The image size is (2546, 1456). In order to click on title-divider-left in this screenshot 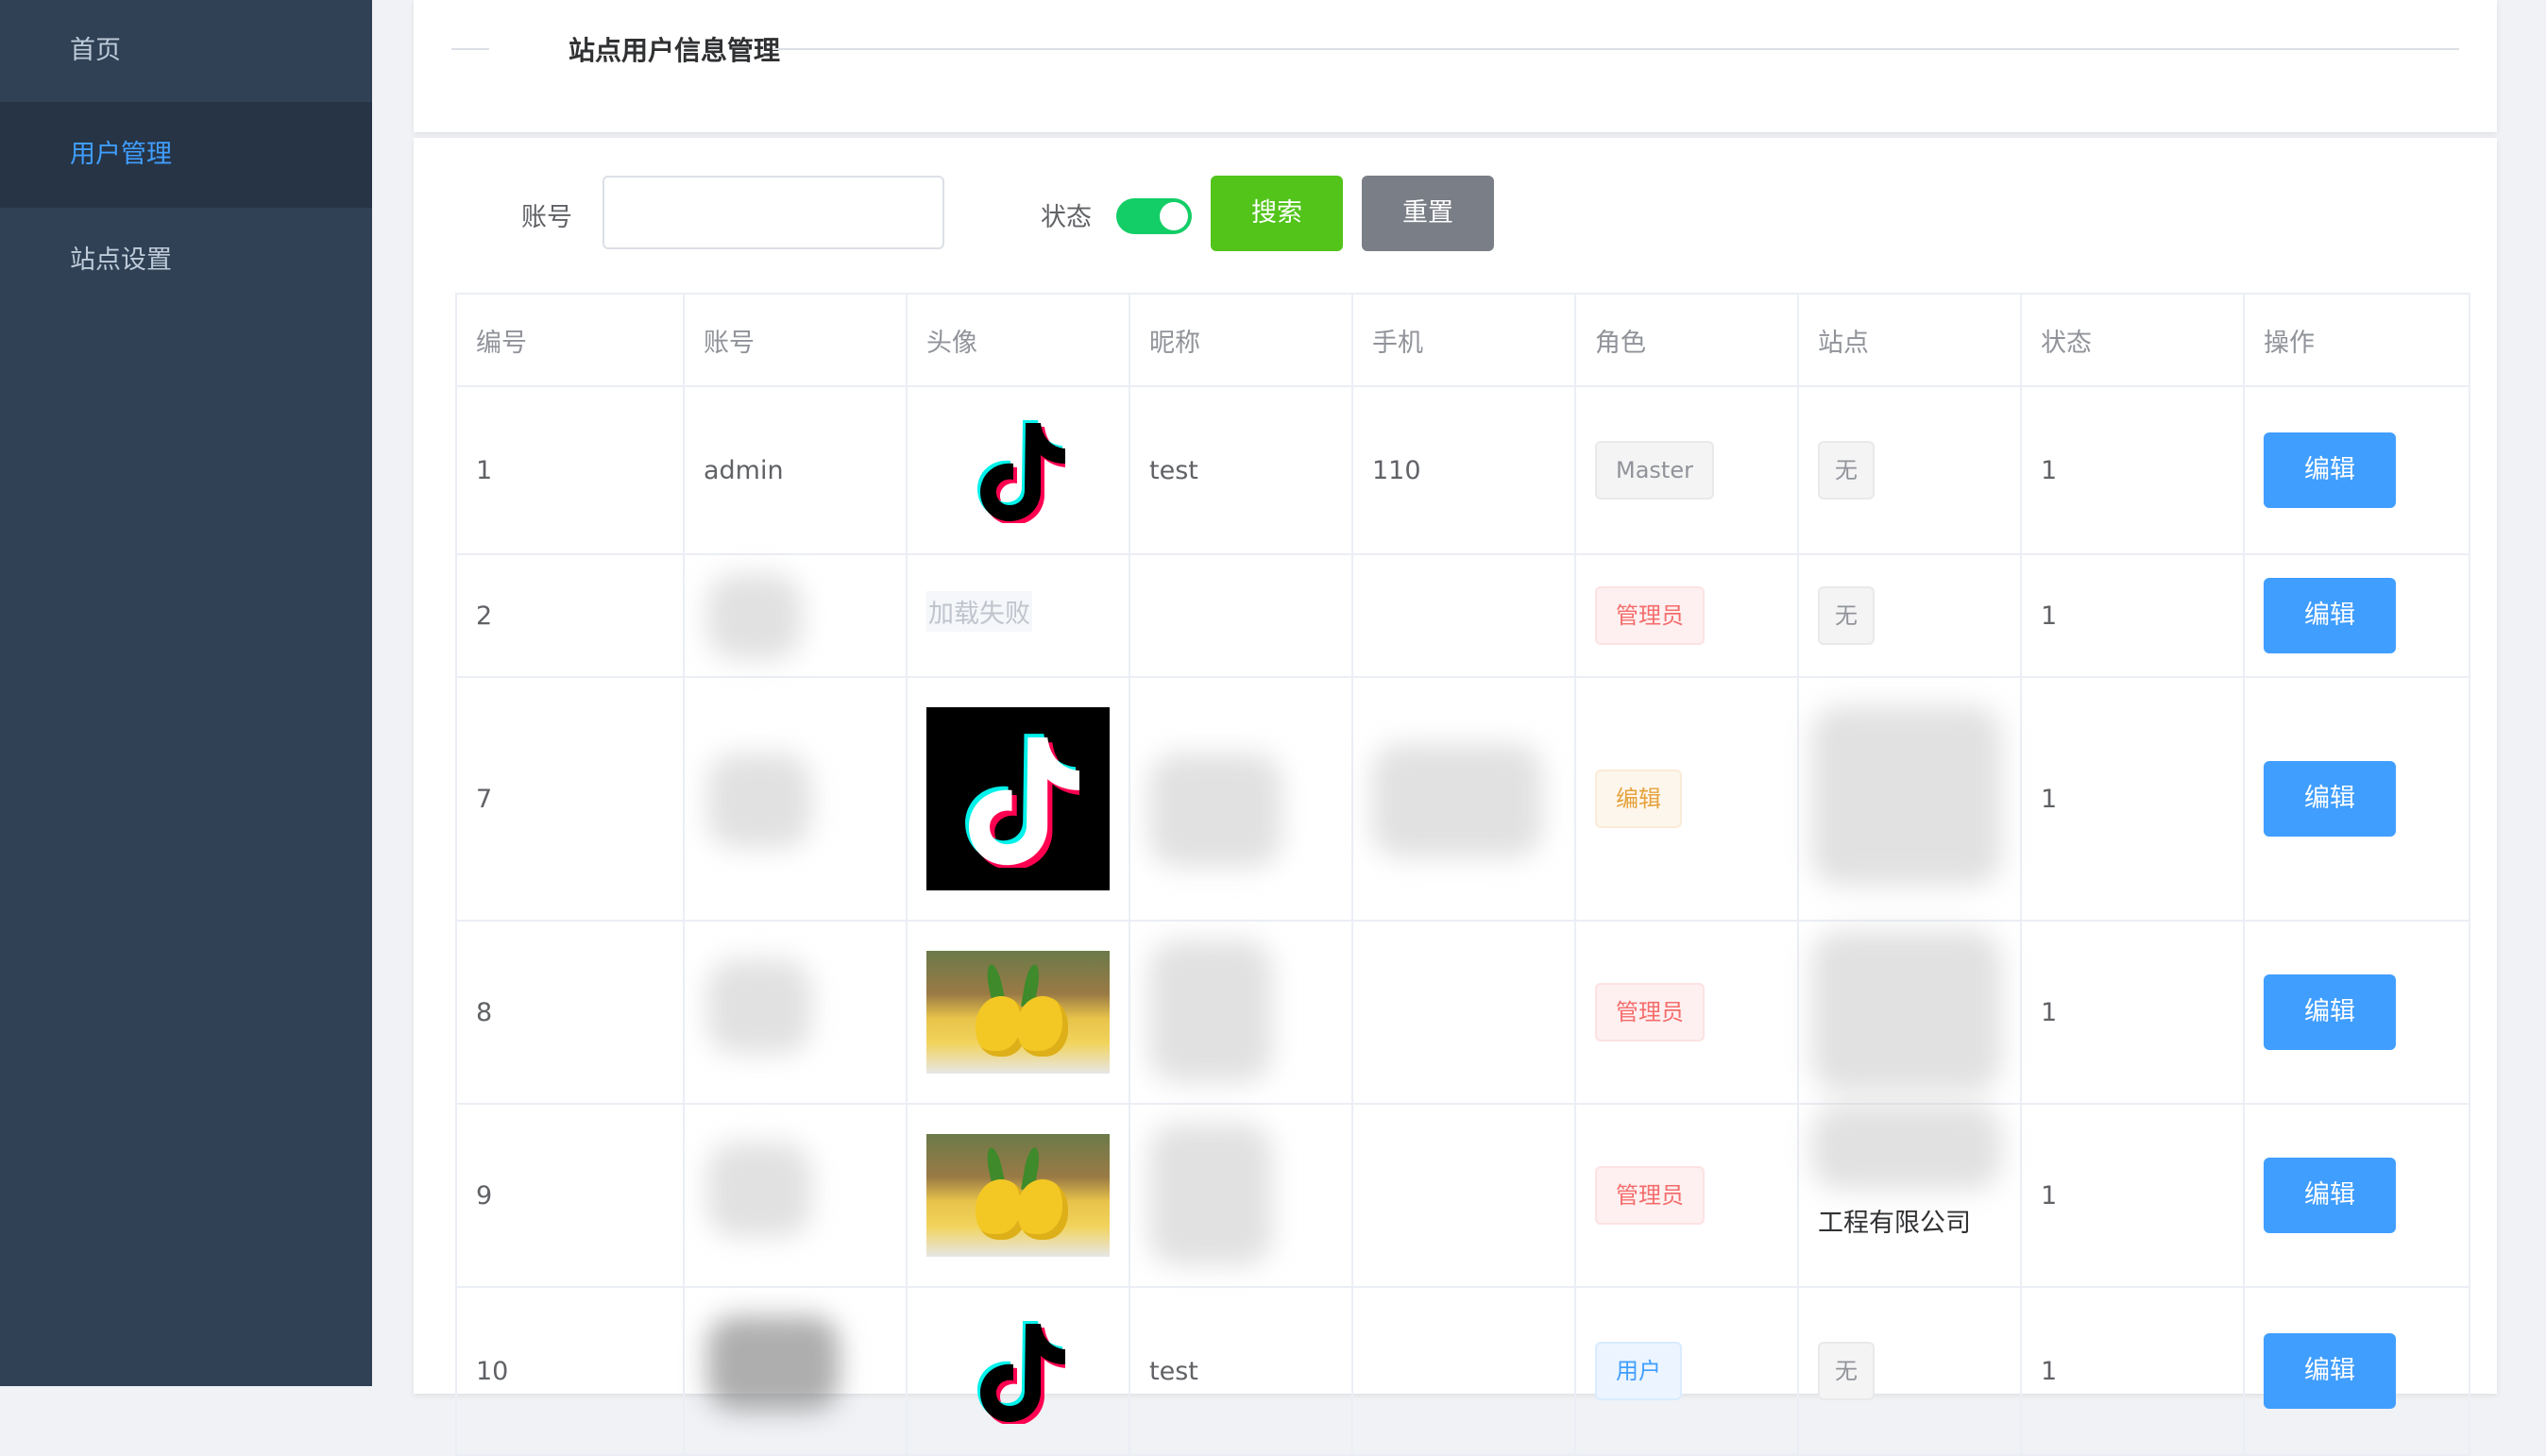, I will do `click(470, 49)`.